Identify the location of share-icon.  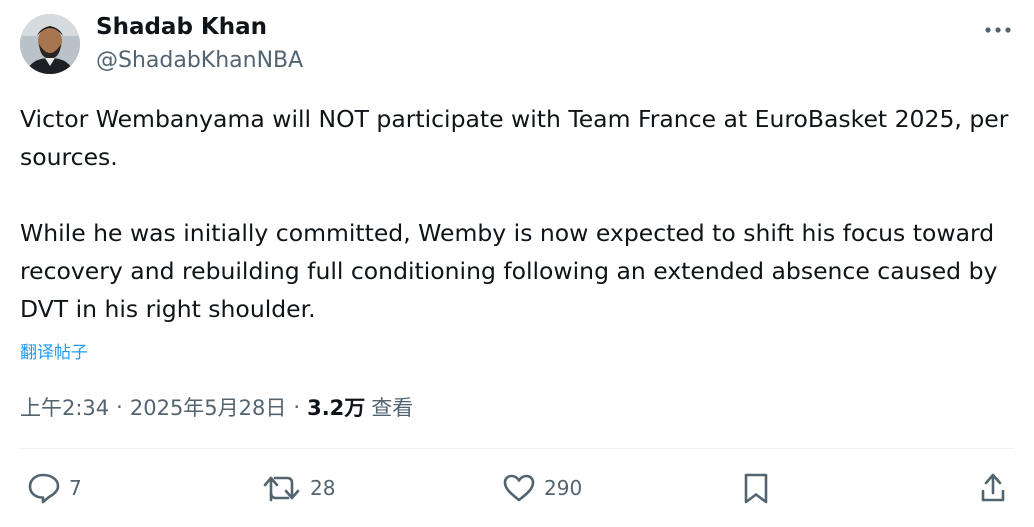
(993, 487).